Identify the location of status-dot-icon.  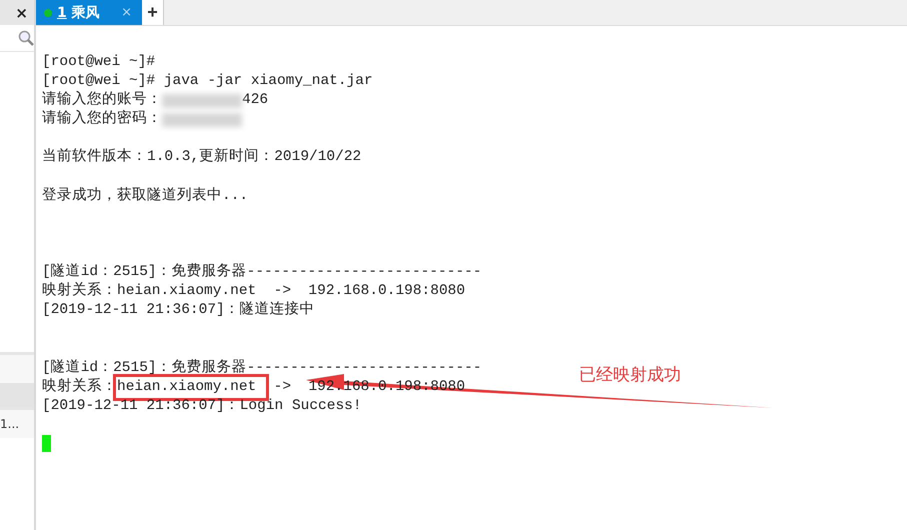
(48, 12).